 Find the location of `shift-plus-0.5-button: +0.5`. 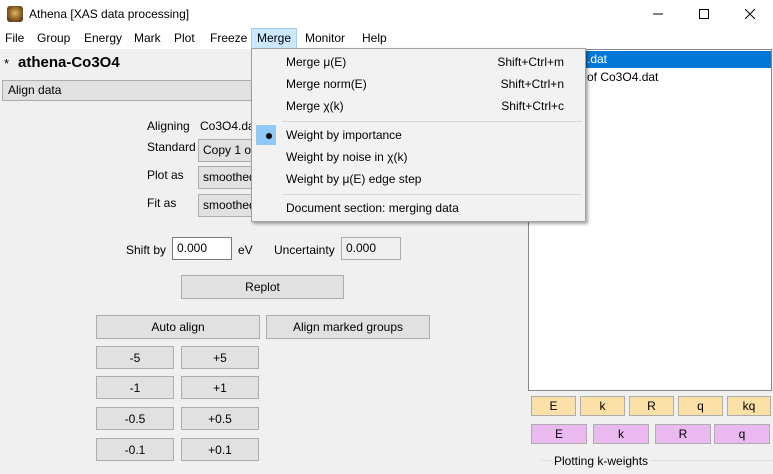

shift-plus-0.5-button: +0.5 is located at coordinates (220, 418).